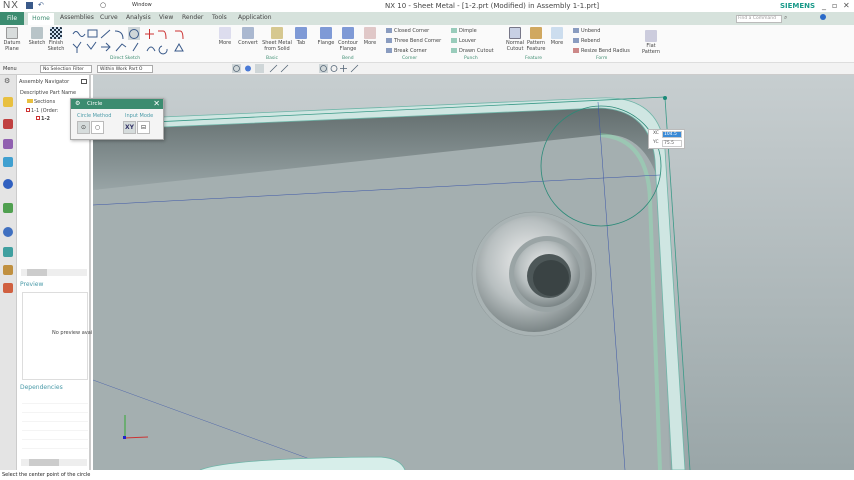  What do you see at coordinates (651, 36) in the screenshot?
I see `flat-pattern-icon` at bounding box center [651, 36].